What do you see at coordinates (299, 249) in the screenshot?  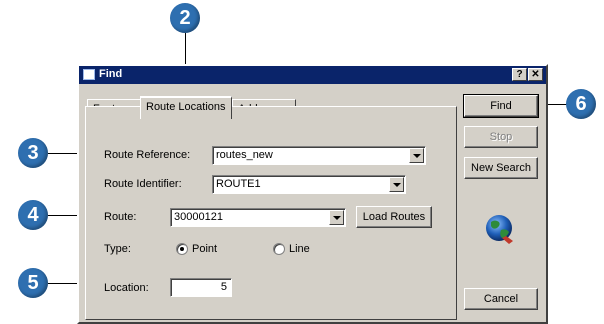 I see `type-line-label: Line` at bounding box center [299, 249].